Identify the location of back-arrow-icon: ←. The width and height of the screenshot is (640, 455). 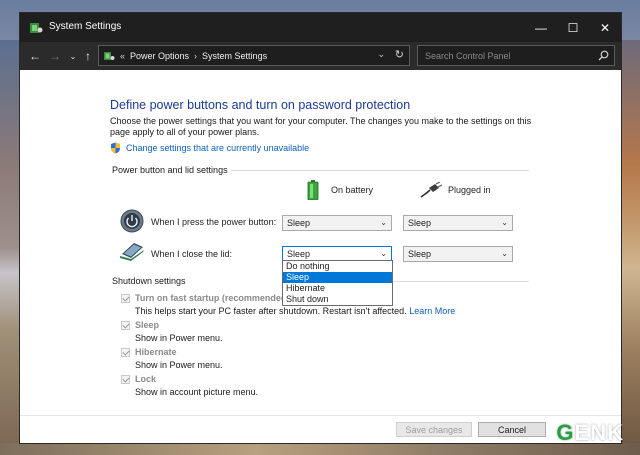
(35, 56).